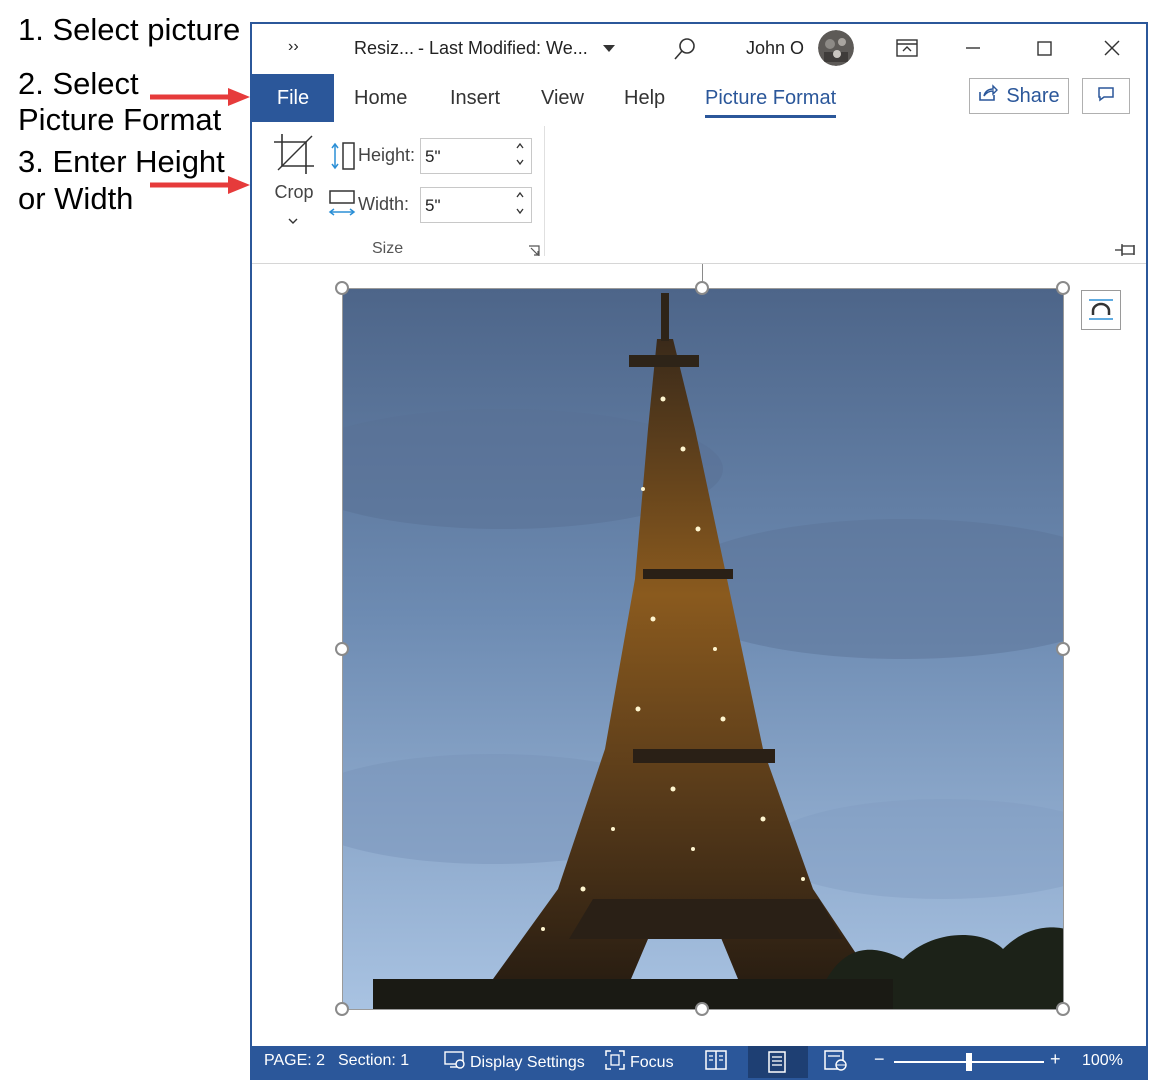 The width and height of the screenshot is (1150, 1082). I want to click on zoom-level: 100%, so click(1102, 1061).